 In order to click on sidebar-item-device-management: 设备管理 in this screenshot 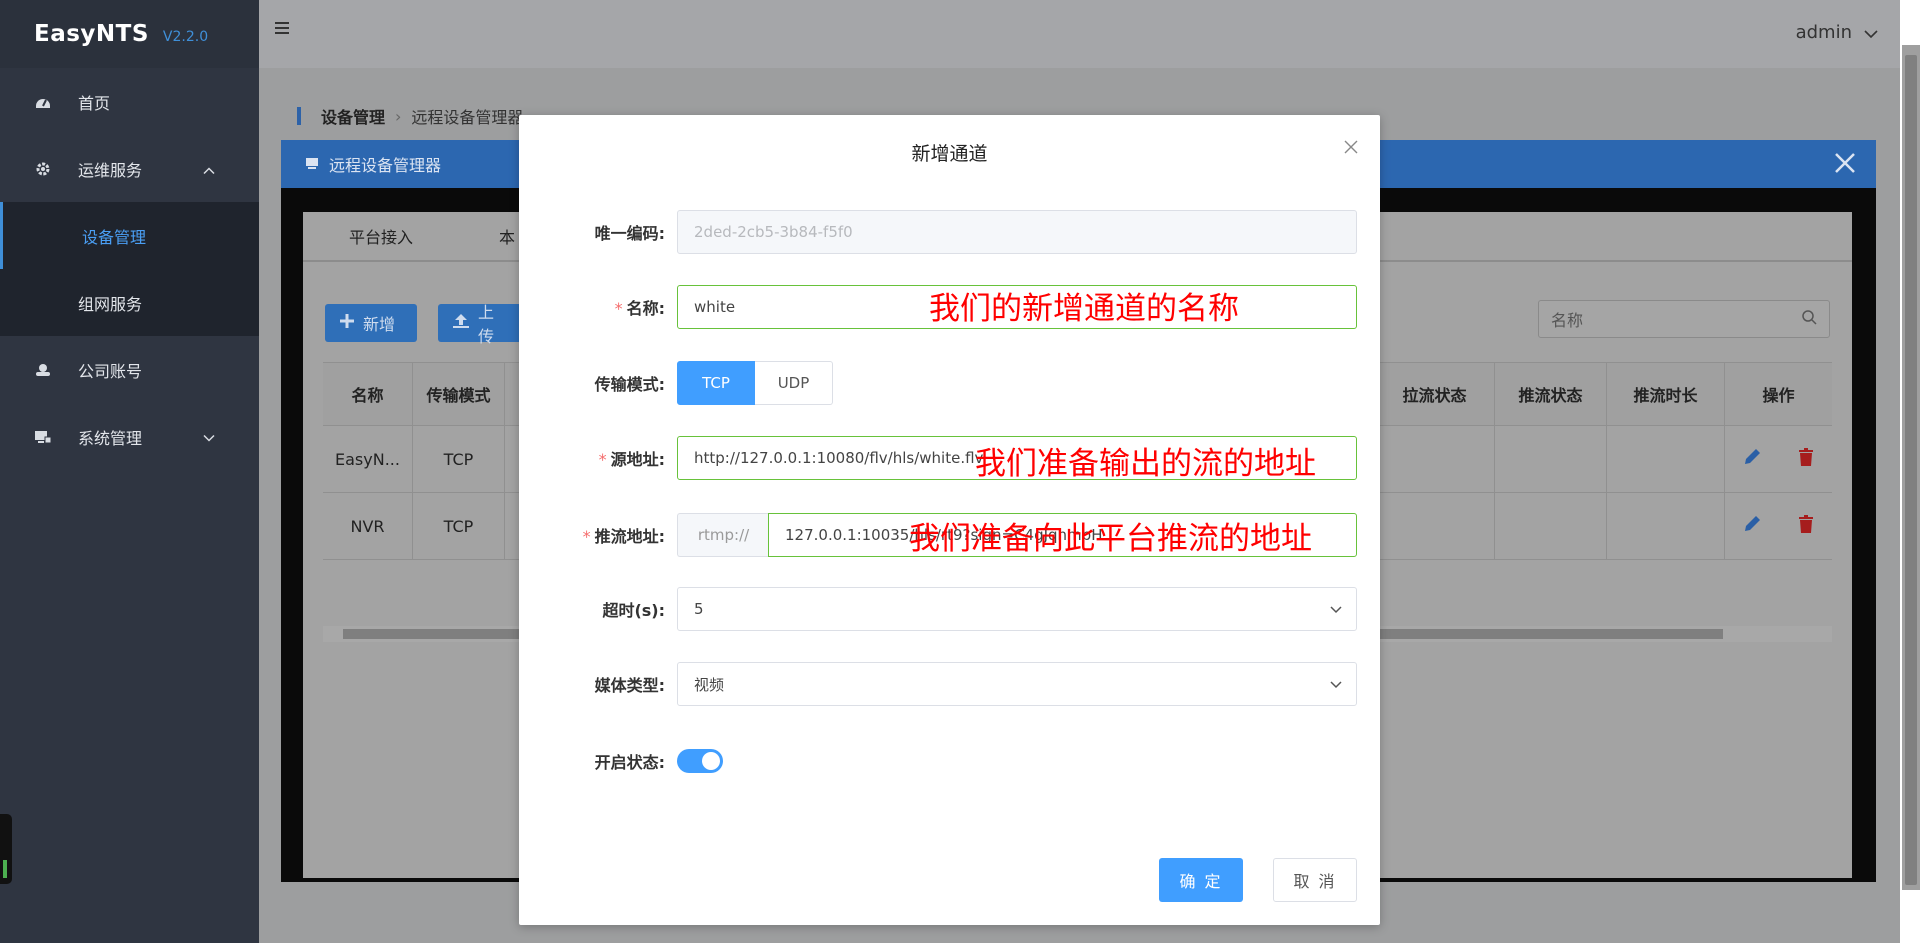, I will do `click(129, 235)`.